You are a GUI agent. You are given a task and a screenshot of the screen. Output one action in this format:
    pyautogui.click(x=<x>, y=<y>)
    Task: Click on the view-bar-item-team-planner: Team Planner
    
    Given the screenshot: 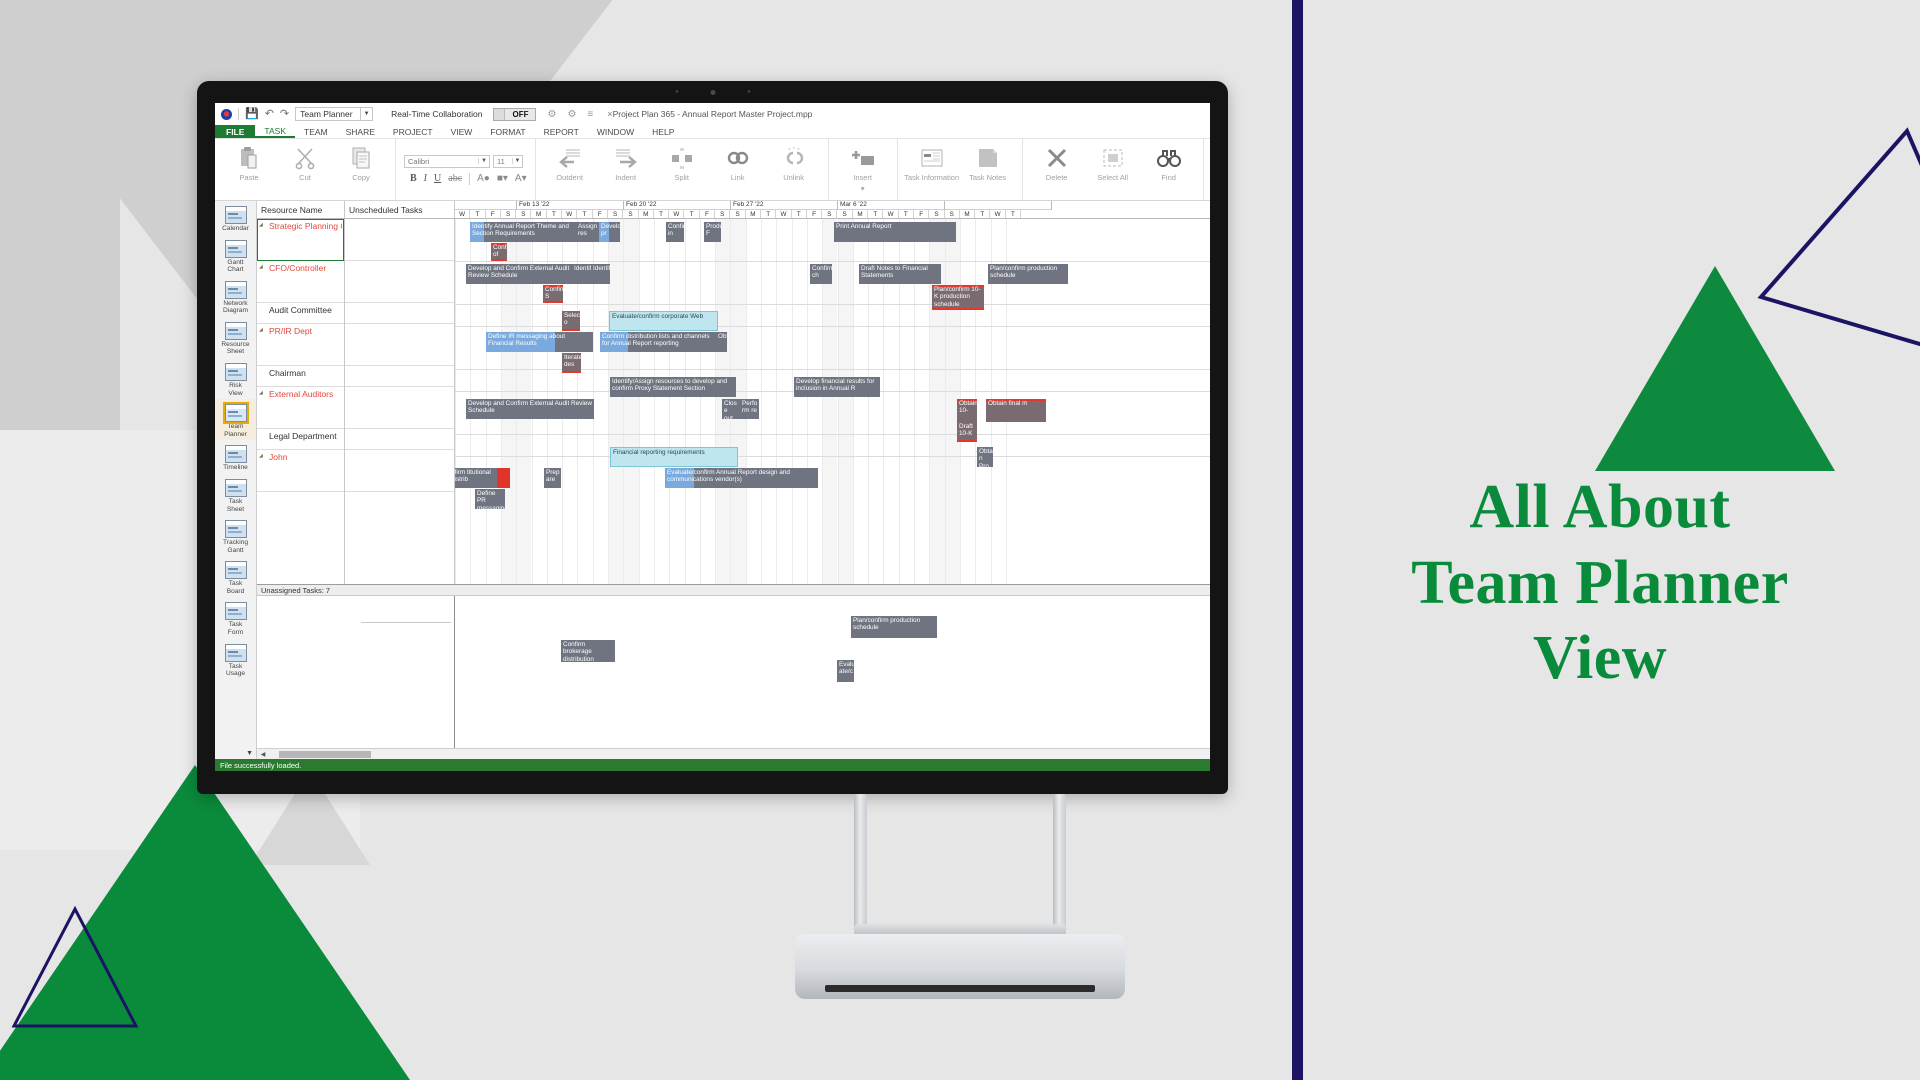 What is the action you would take?
    pyautogui.click(x=235, y=420)
    